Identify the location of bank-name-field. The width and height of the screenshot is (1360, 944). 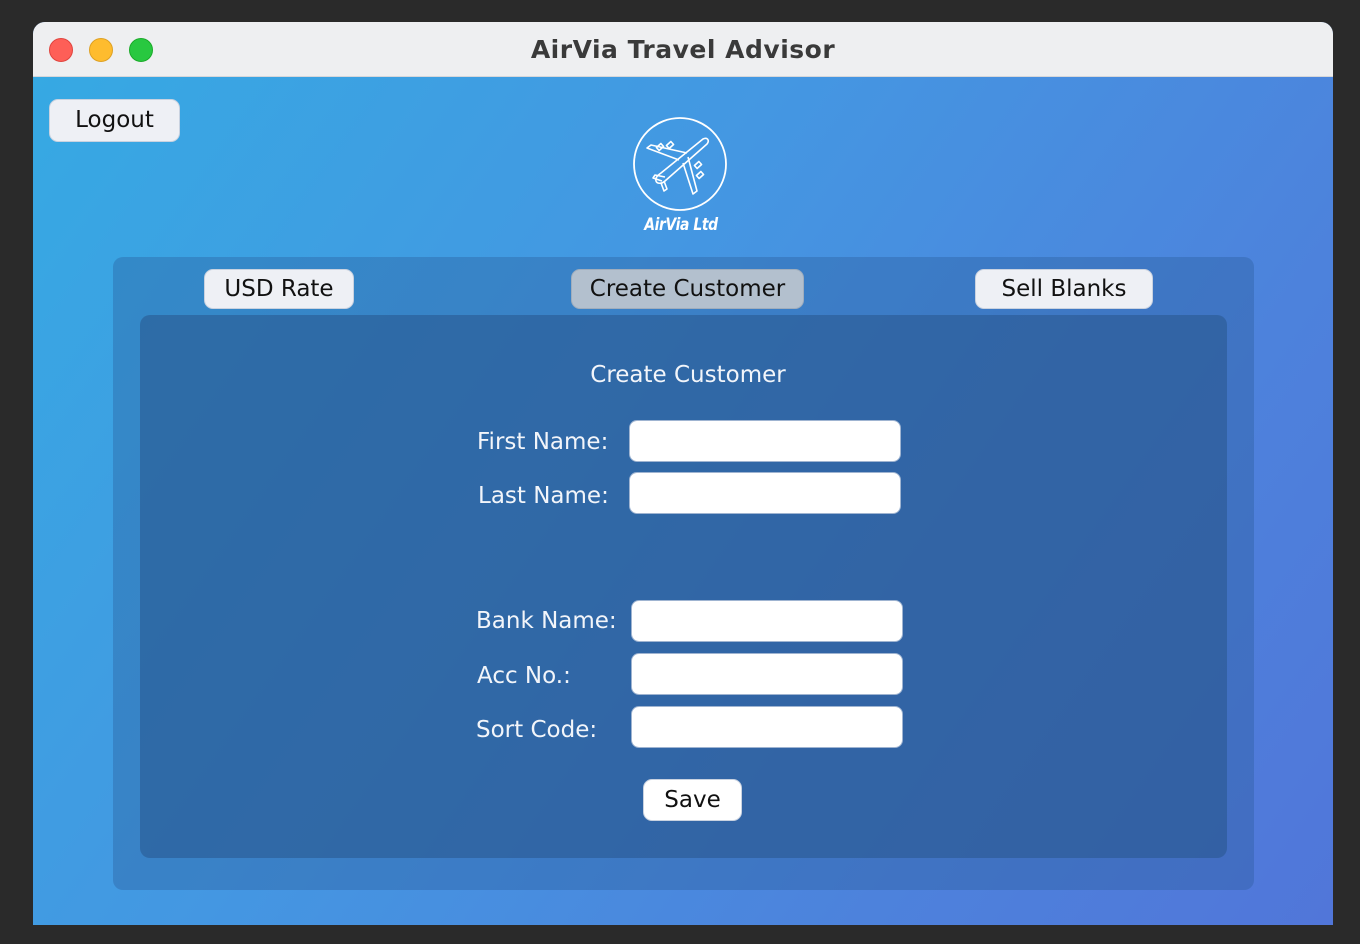
(767, 621).